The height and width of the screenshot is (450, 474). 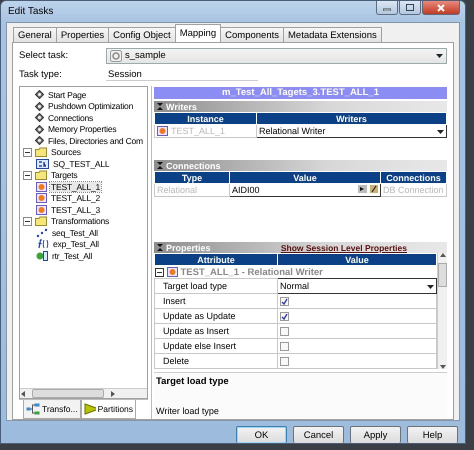 I want to click on tab: Properties, so click(x=83, y=34).